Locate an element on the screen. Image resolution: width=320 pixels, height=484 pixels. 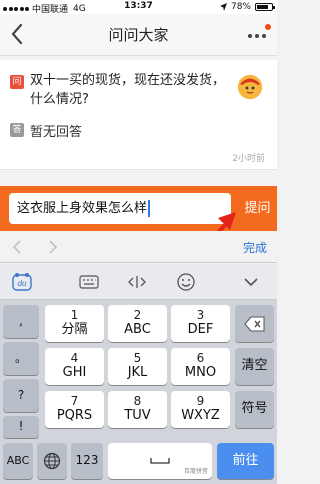
answer-text: 暂无回答 is located at coordinates (56, 132).